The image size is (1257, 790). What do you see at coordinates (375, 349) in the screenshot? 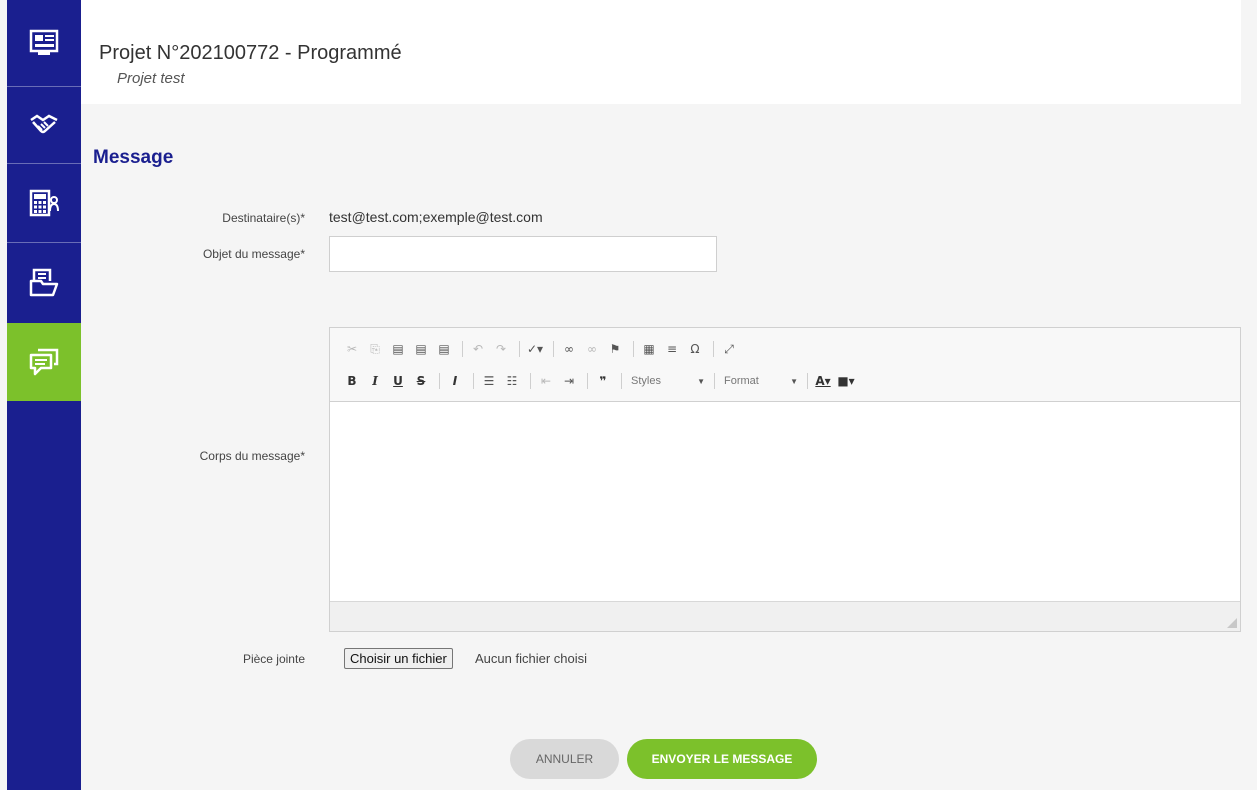
I see `copy-icon: ⎘` at bounding box center [375, 349].